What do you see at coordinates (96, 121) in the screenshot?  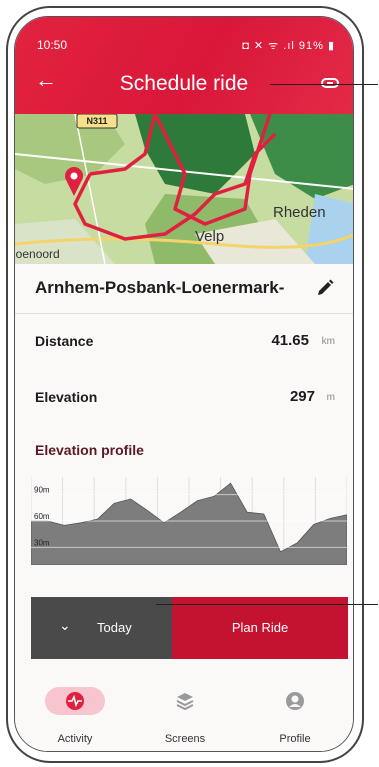 I see `road-label: N311` at bounding box center [96, 121].